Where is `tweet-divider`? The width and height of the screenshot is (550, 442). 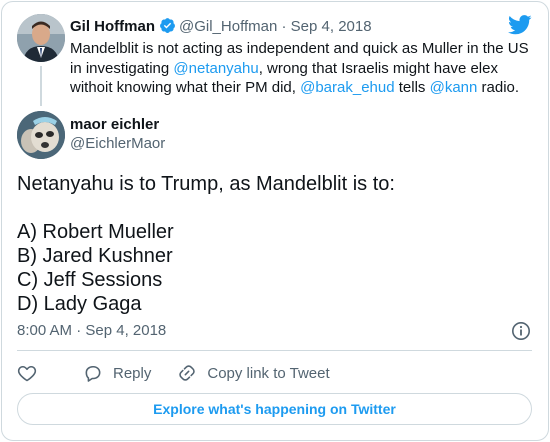 tweet-divider is located at coordinates (274, 350).